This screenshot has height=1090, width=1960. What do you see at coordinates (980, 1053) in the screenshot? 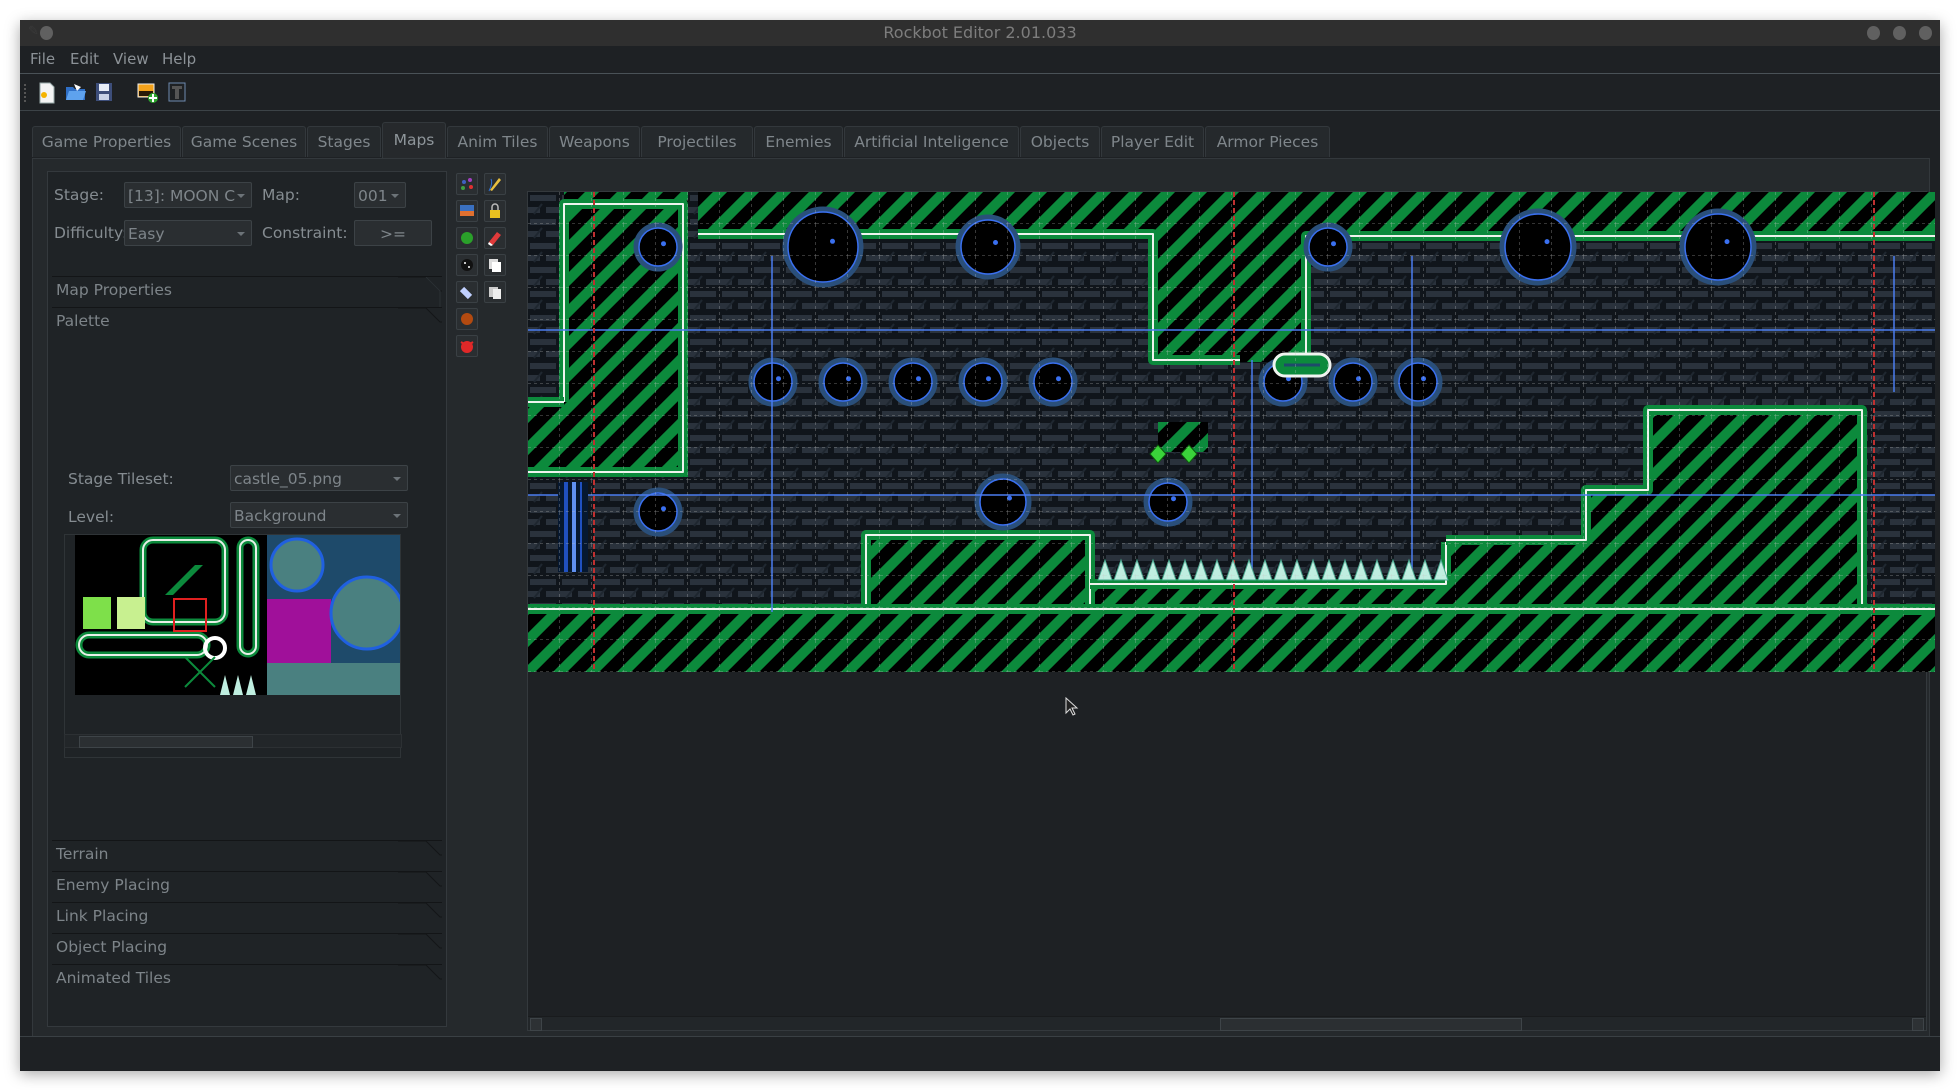
I see `status-bar` at bounding box center [980, 1053].